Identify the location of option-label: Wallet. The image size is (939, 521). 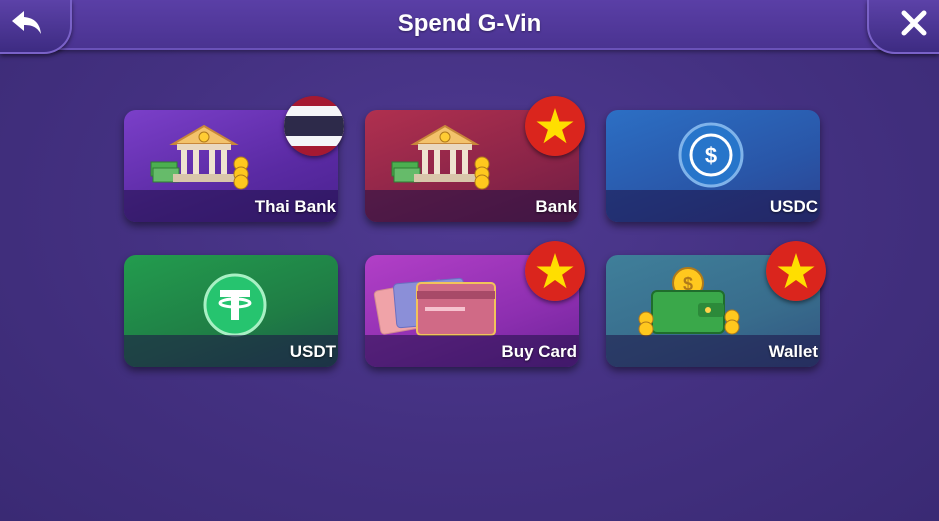
(793, 351).